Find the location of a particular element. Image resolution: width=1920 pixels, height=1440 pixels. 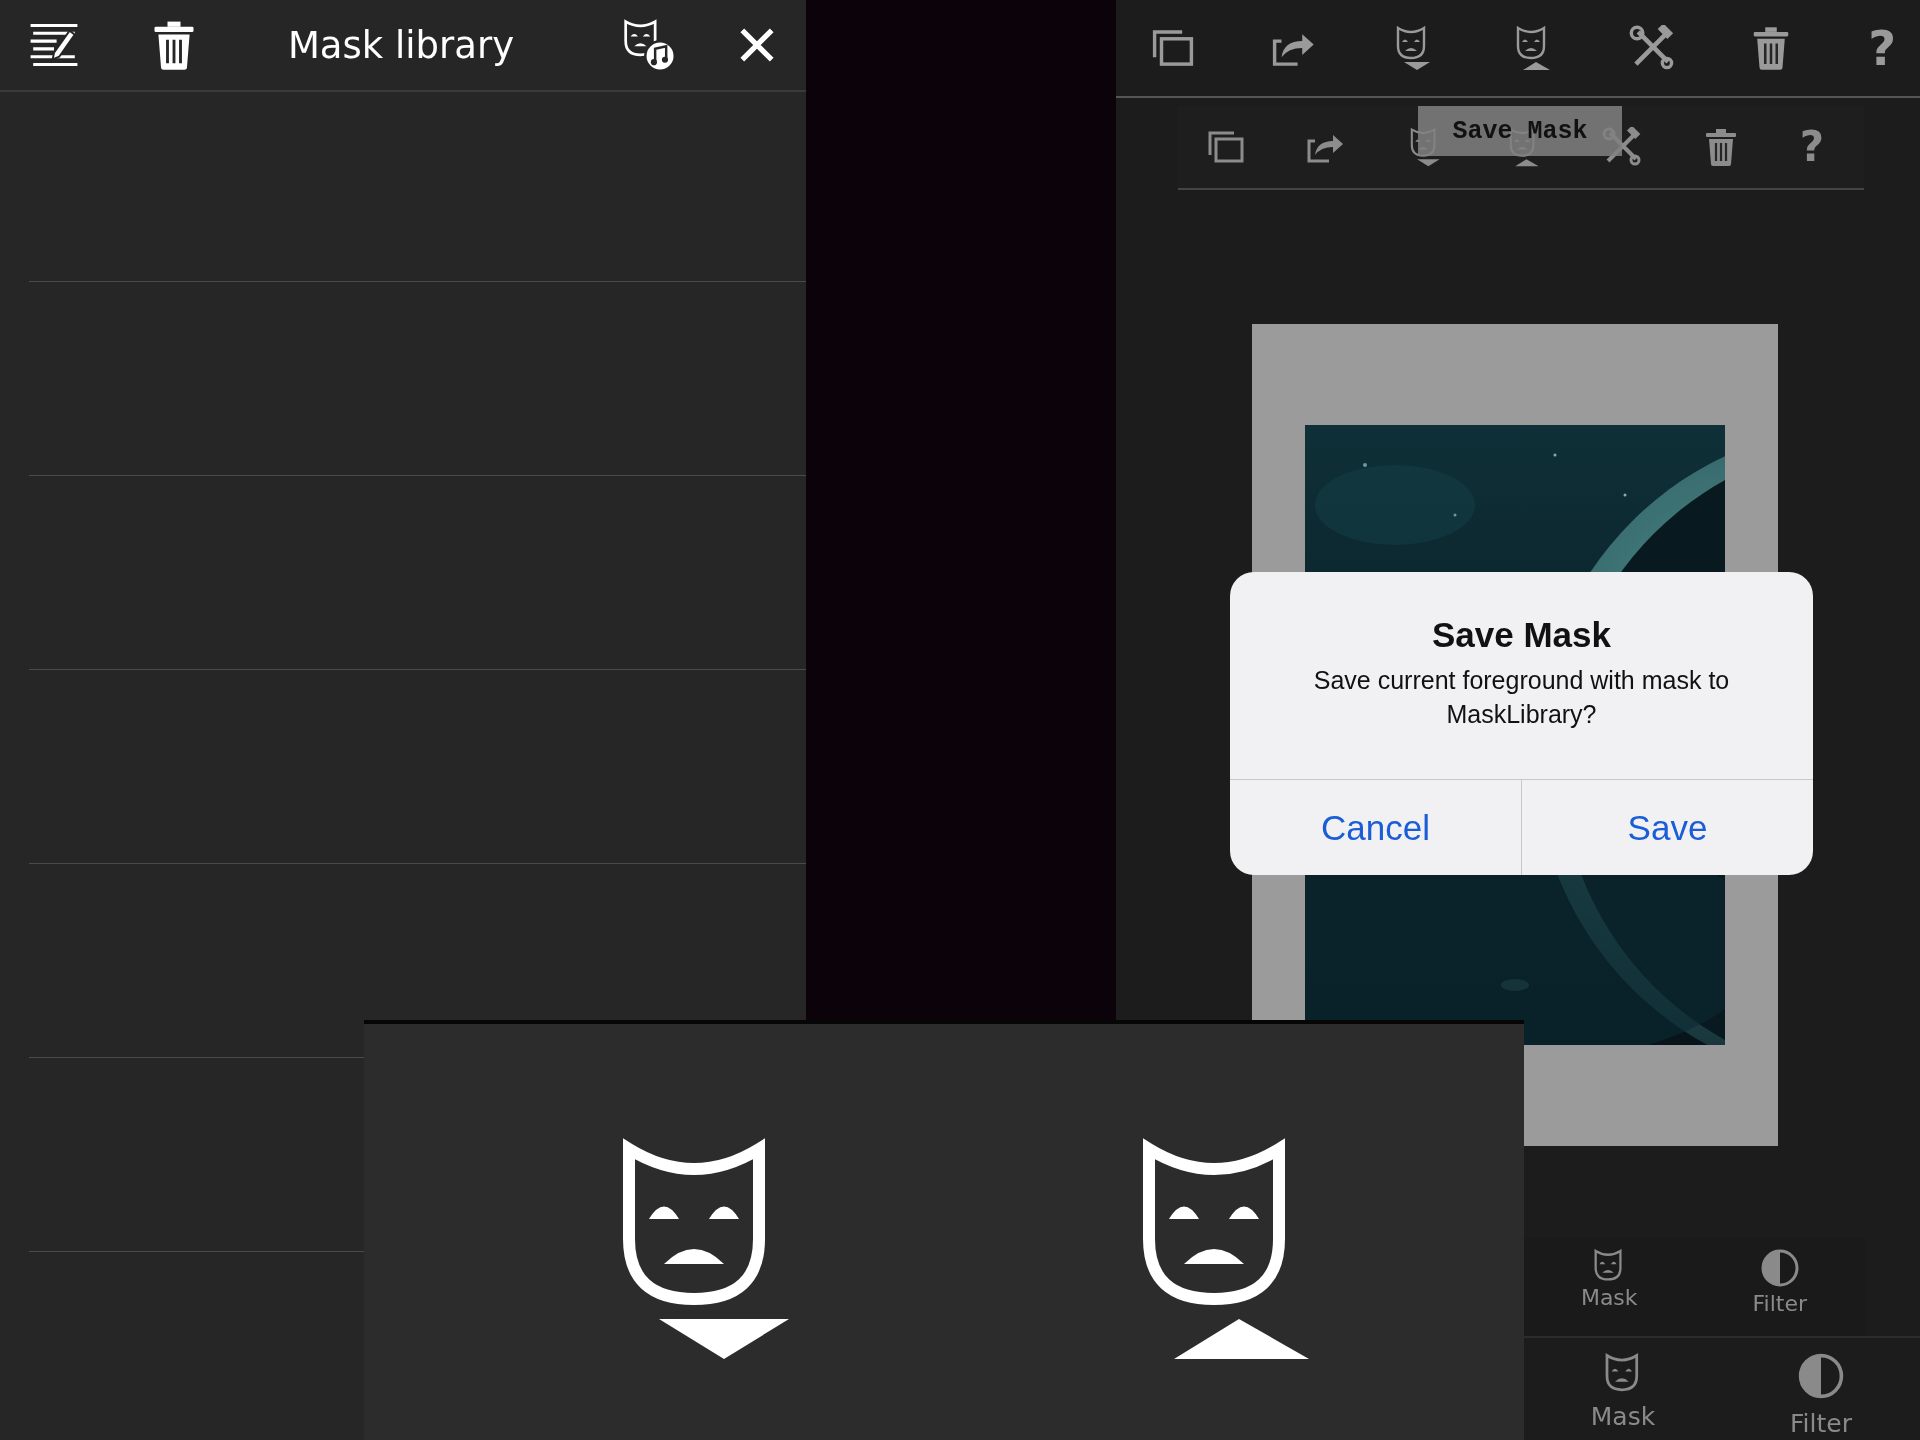

tooltip: Save Mask is located at coordinates (1520, 131).